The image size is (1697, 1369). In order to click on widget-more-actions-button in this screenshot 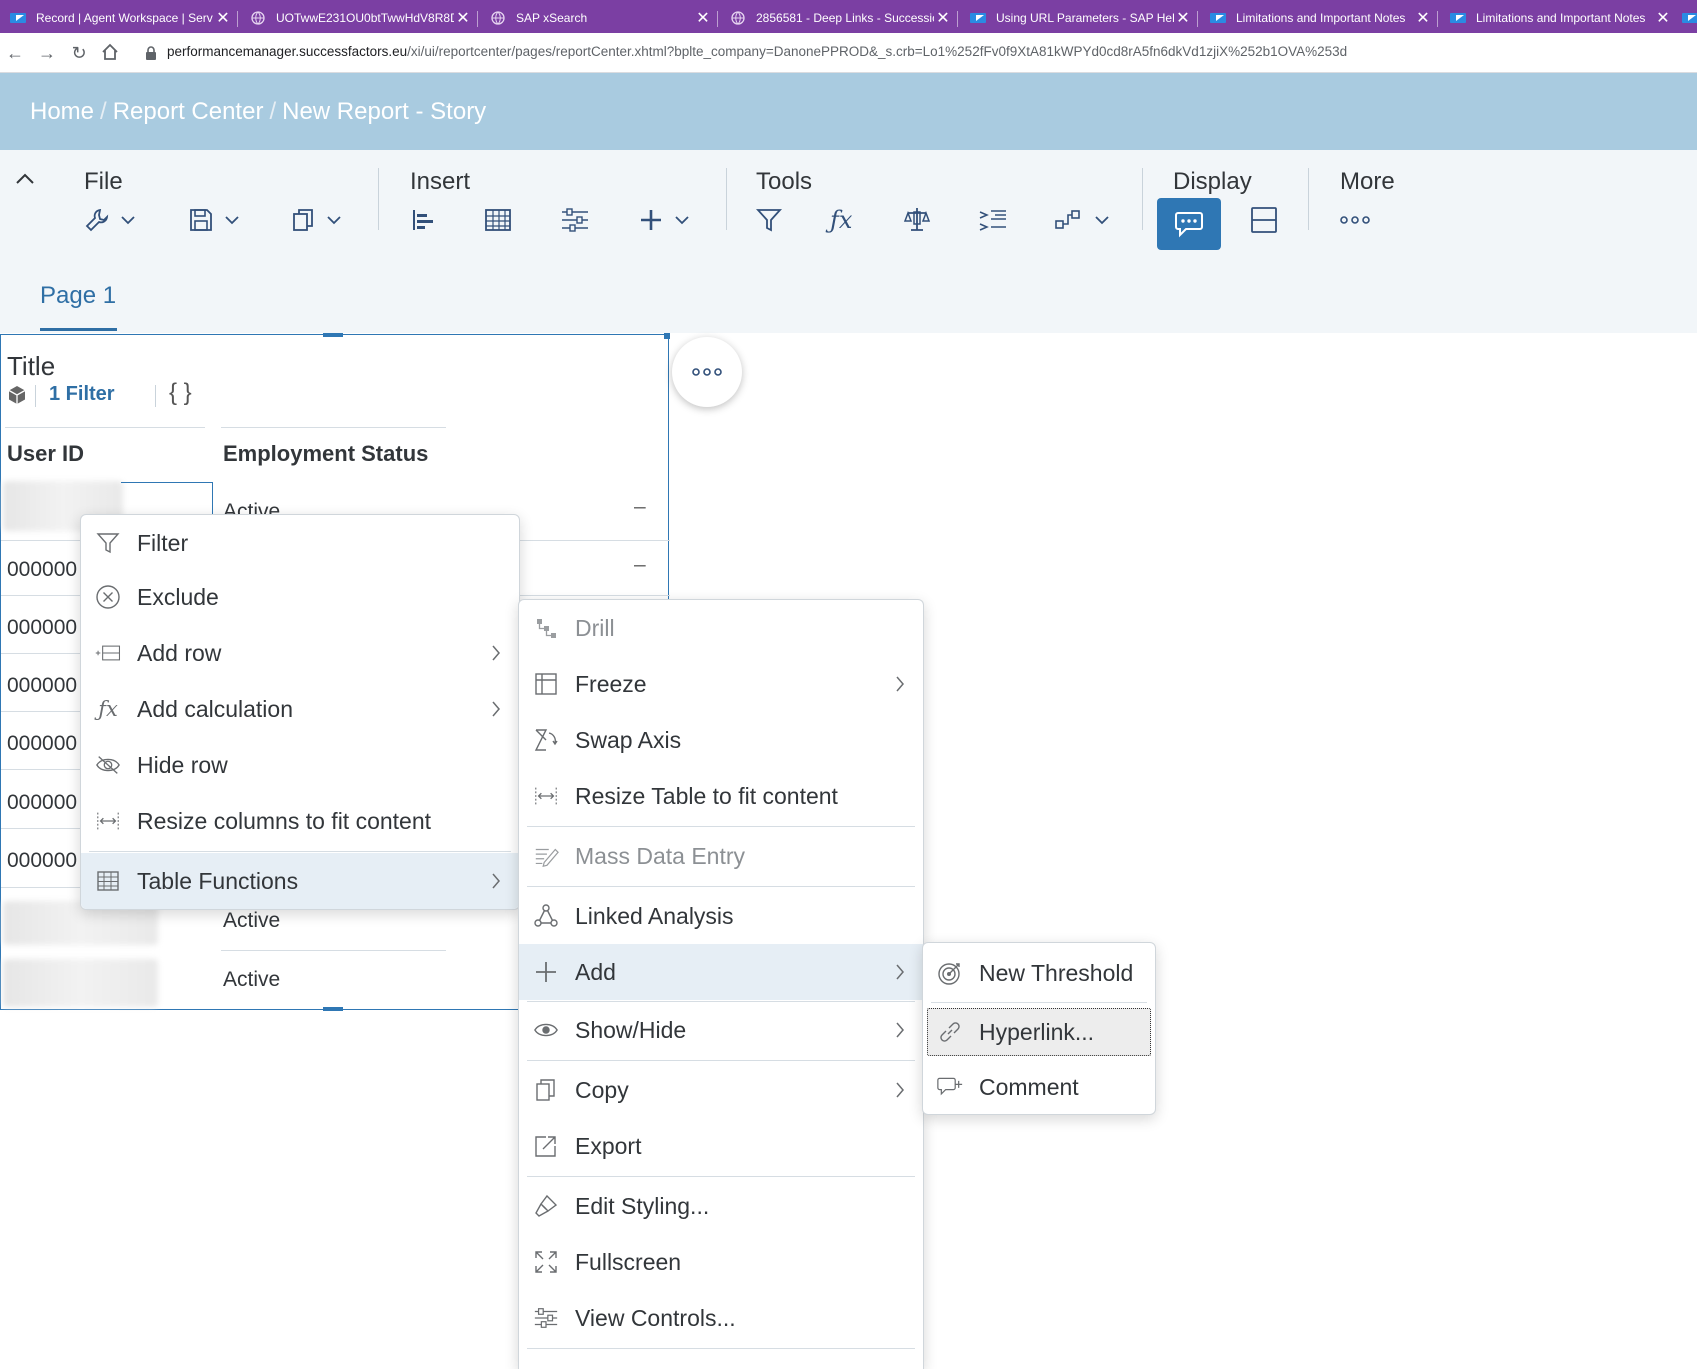, I will do `click(707, 372)`.